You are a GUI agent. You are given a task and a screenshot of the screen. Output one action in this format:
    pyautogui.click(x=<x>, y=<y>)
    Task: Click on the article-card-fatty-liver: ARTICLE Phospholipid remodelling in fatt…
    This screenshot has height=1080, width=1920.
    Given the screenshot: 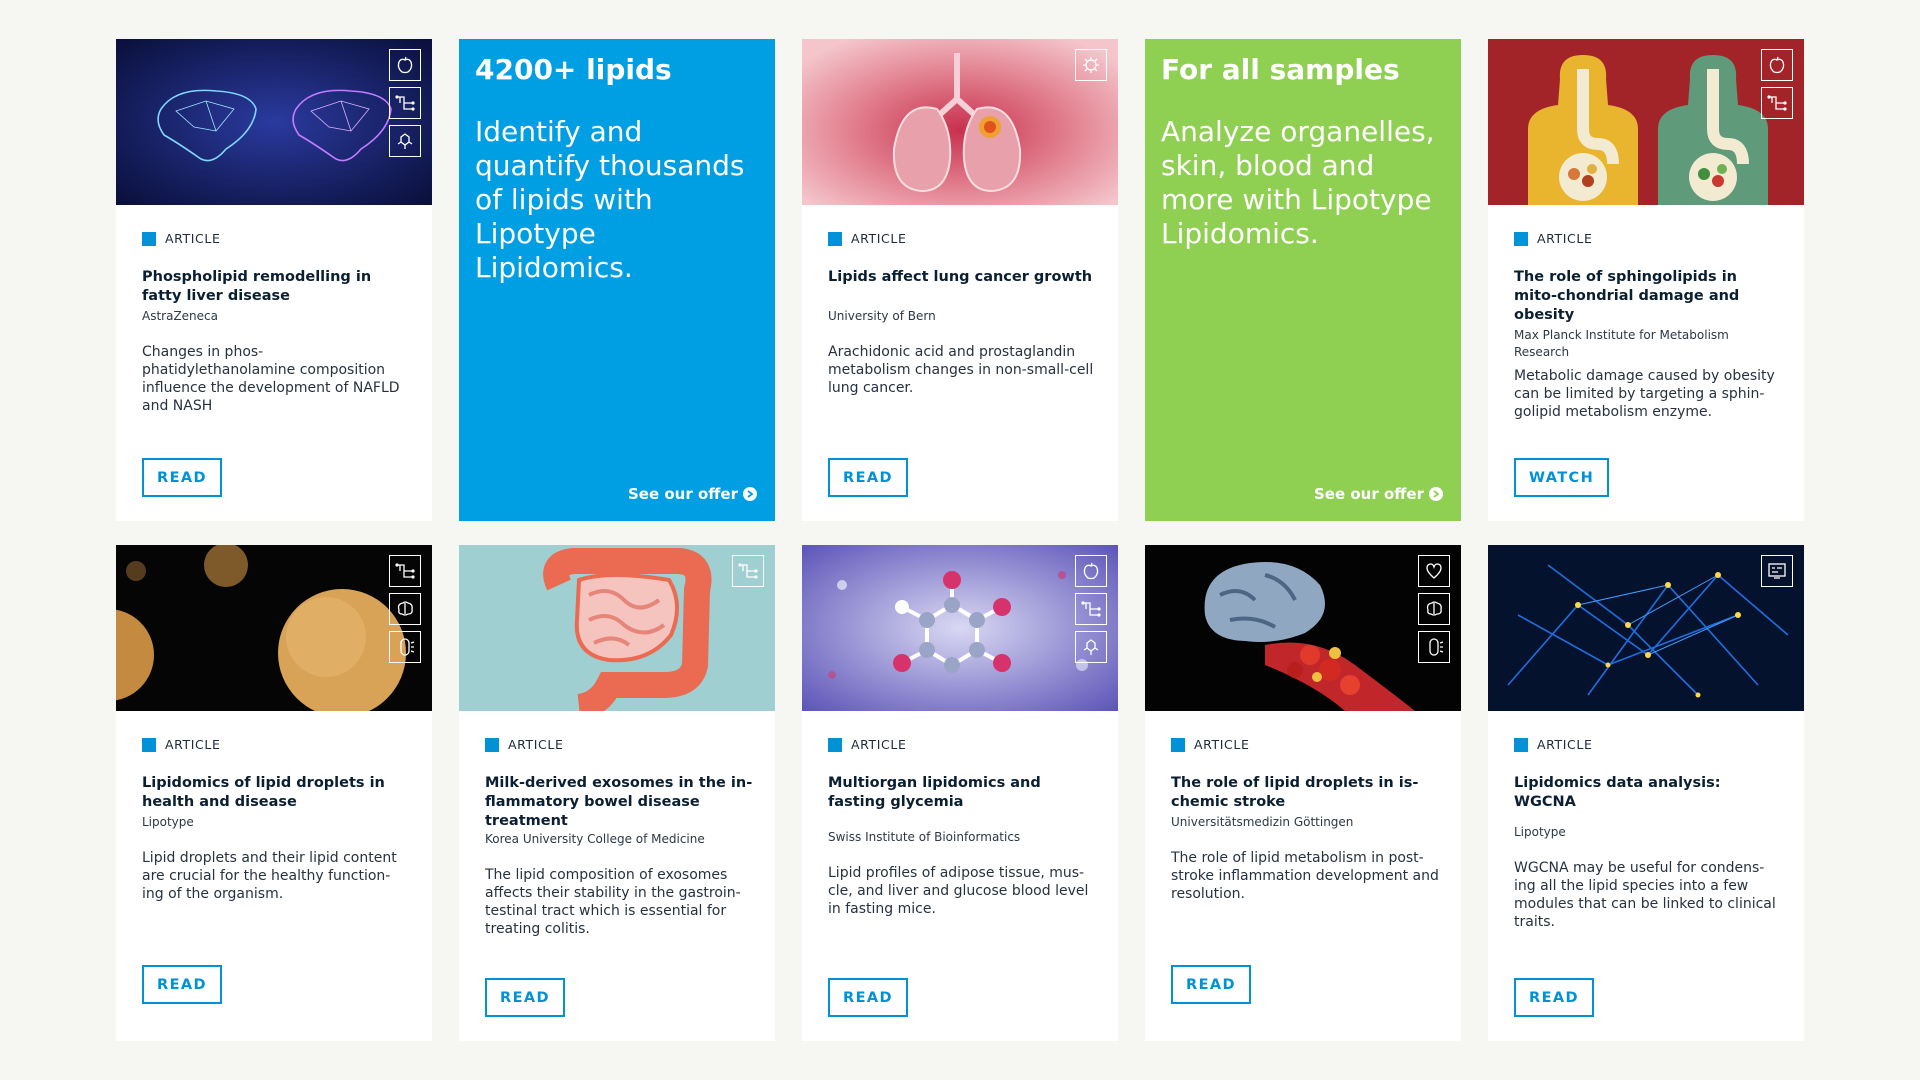 What is the action you would take?
    pyautogui.click(x=274, y=280)
    